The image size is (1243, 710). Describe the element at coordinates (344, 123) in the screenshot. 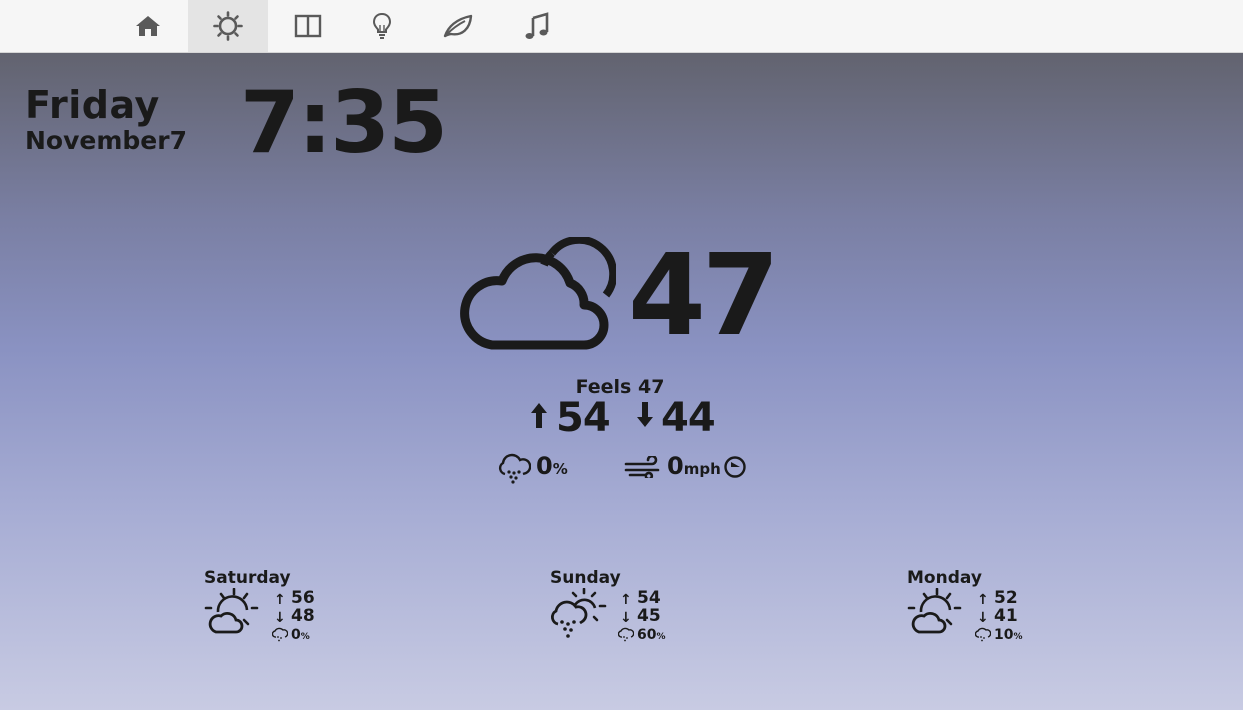

I see `clock-time: 7:35` at that location.